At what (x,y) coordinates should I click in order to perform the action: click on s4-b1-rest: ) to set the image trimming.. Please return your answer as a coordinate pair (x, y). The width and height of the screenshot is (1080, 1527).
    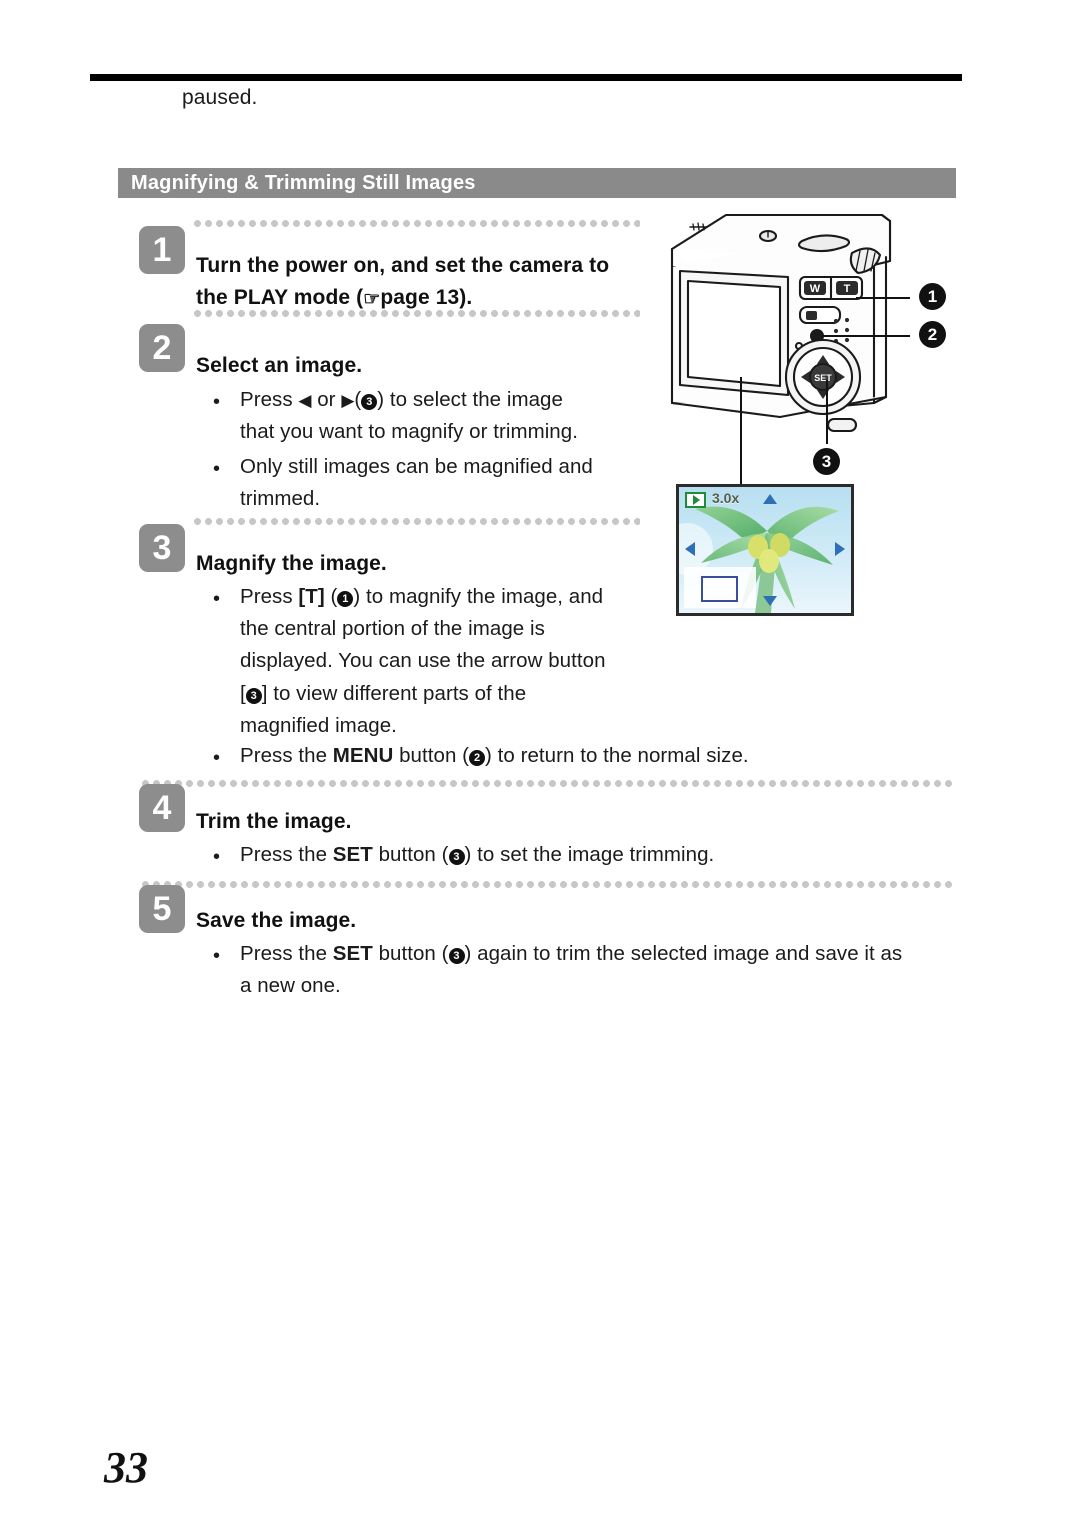
    Looking at the image, I should click on (589, 854).